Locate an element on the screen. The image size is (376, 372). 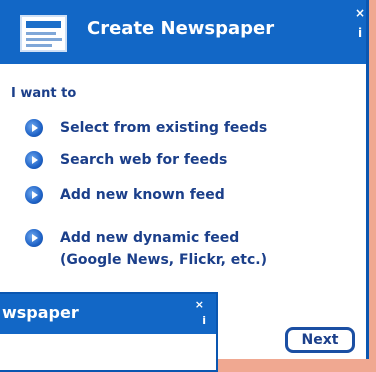
option-select-existing-feeds: Select from existing feeds is located at coordinates (146, 128).